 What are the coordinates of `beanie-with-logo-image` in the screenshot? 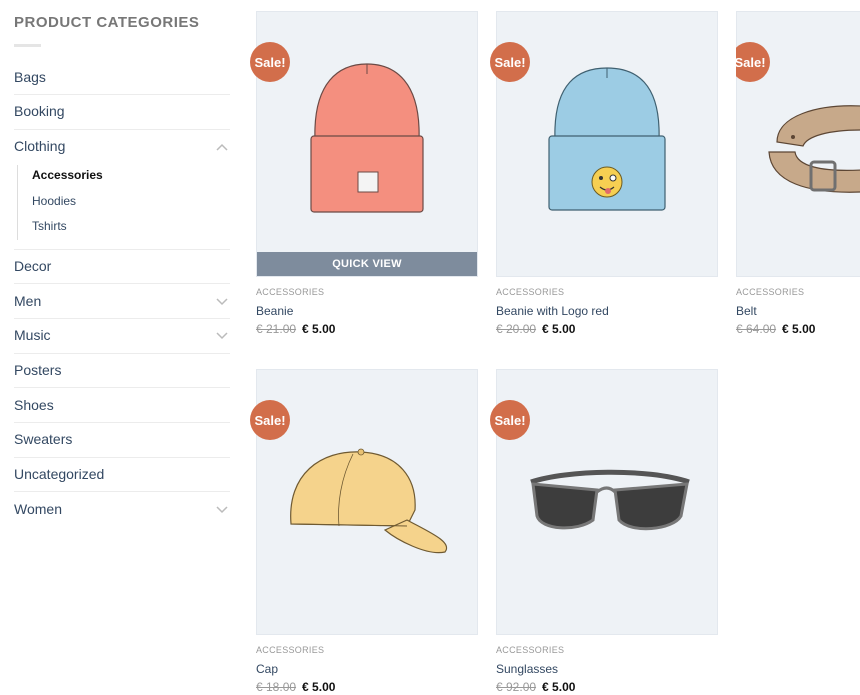 It's located at (607, 139).